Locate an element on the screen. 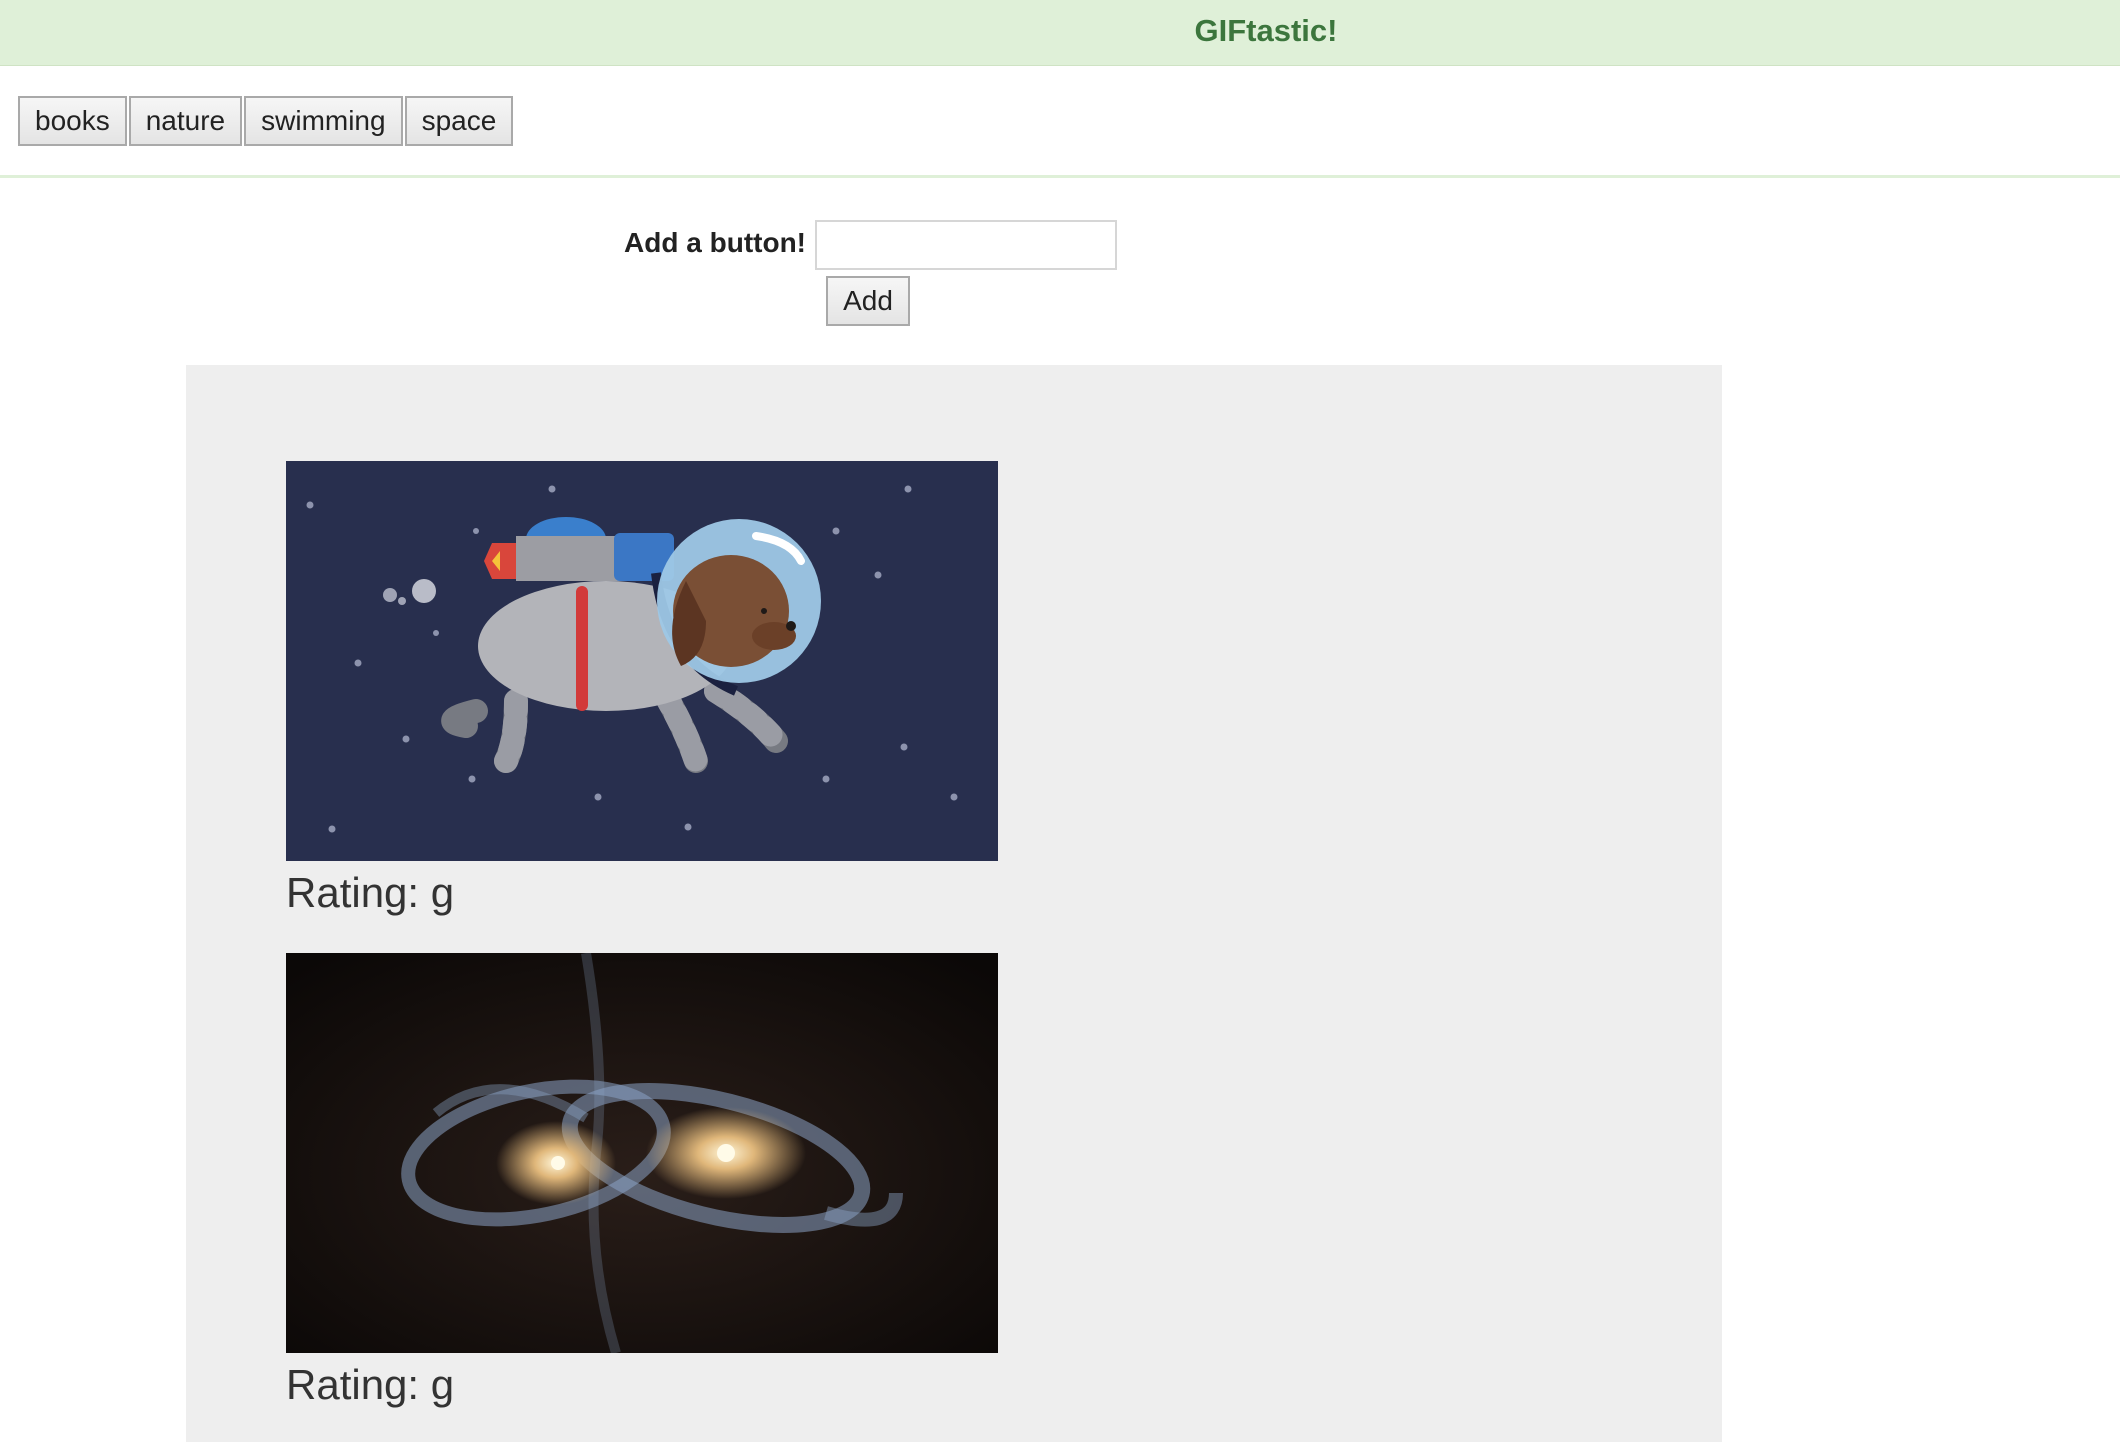 The width and height of the screenshot is (2120, 1442). space-dog-gif is located at coordinates (642, 661).